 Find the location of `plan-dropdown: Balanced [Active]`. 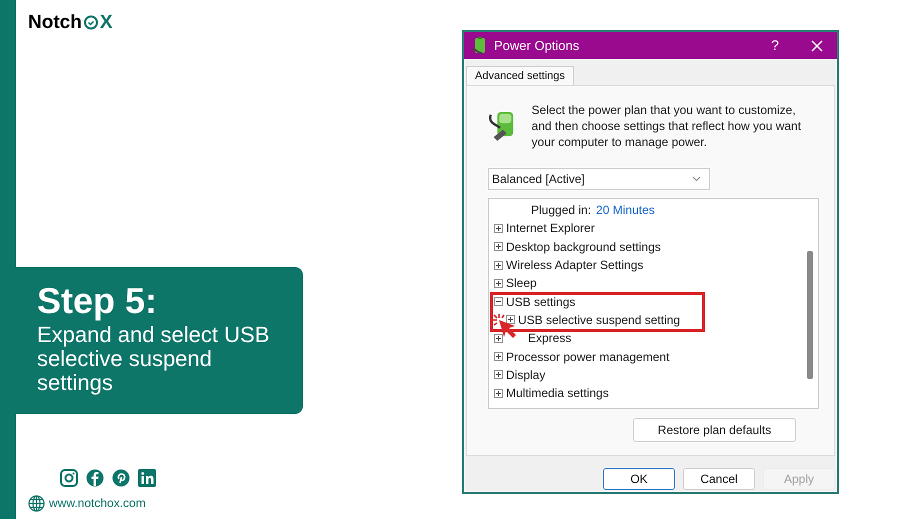

plan-dropdown: Balanced [Active] is located at coordinates (599, 179).